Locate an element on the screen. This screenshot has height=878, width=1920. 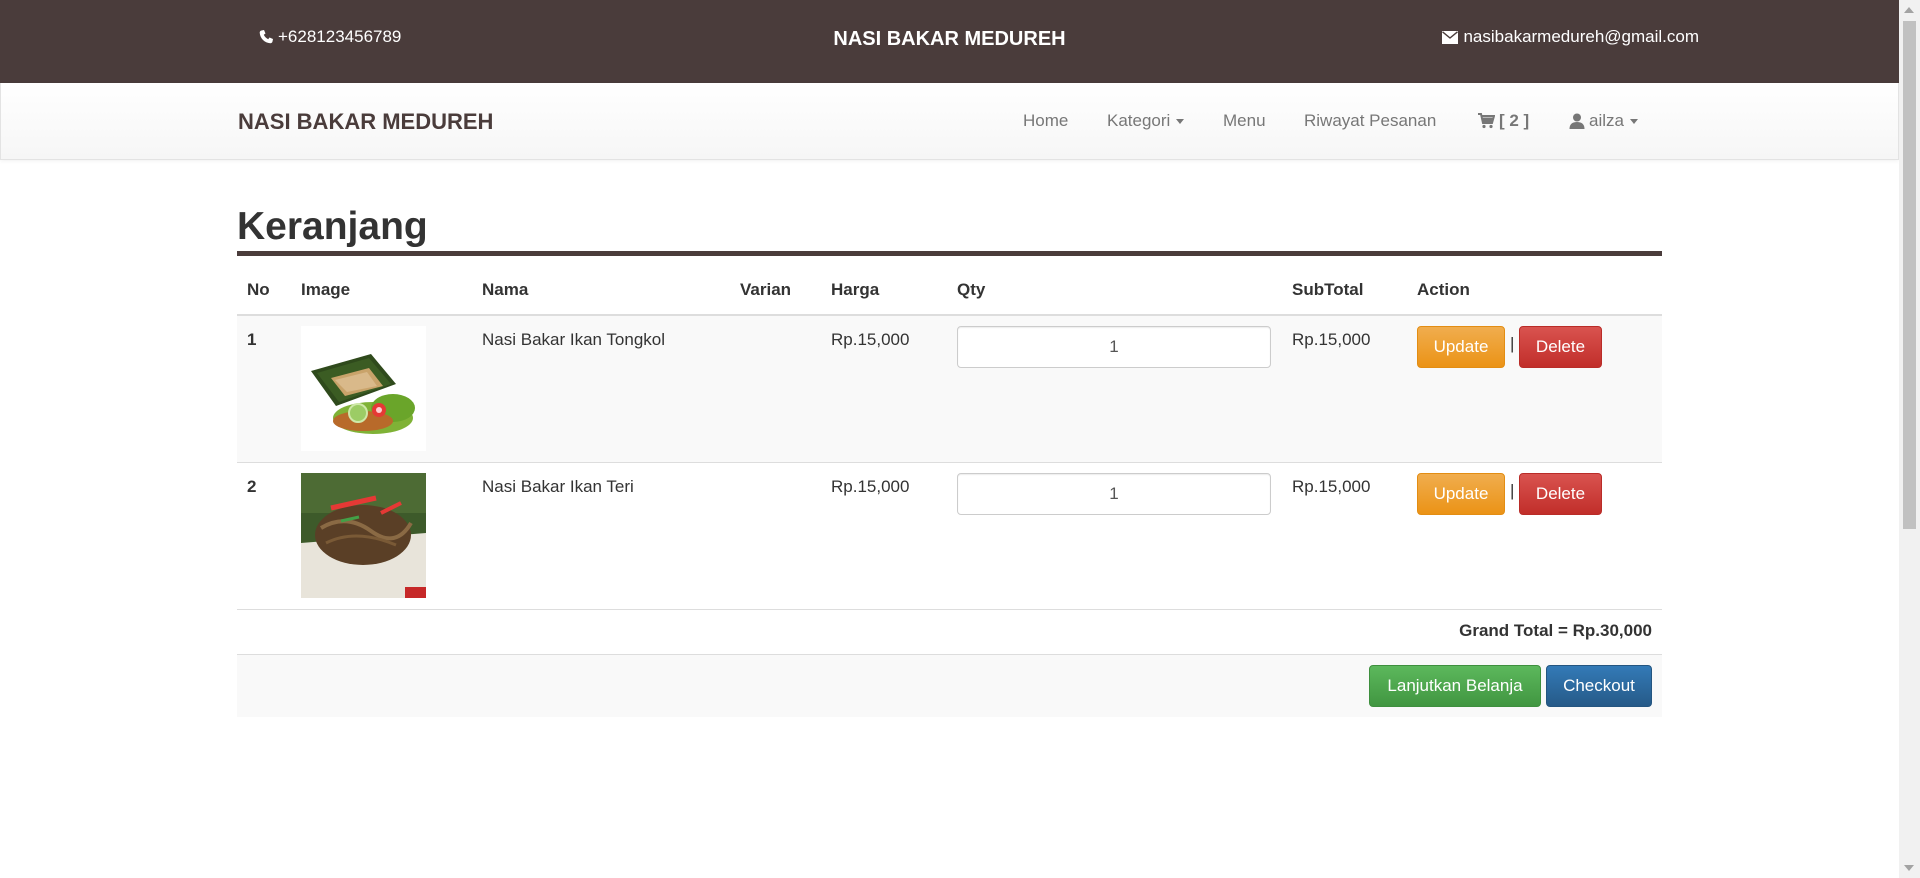
column-header-image: Image is located at coordinates (326, 289).